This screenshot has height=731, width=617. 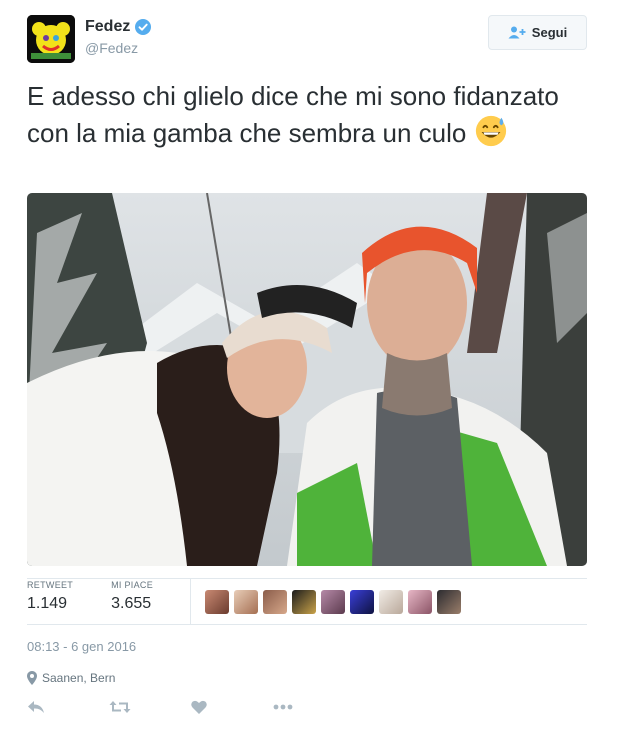 What do you see at coordinates (32, 678) in the screenshot?
I see `location-pin-icon` at bounding box center [32, 678].